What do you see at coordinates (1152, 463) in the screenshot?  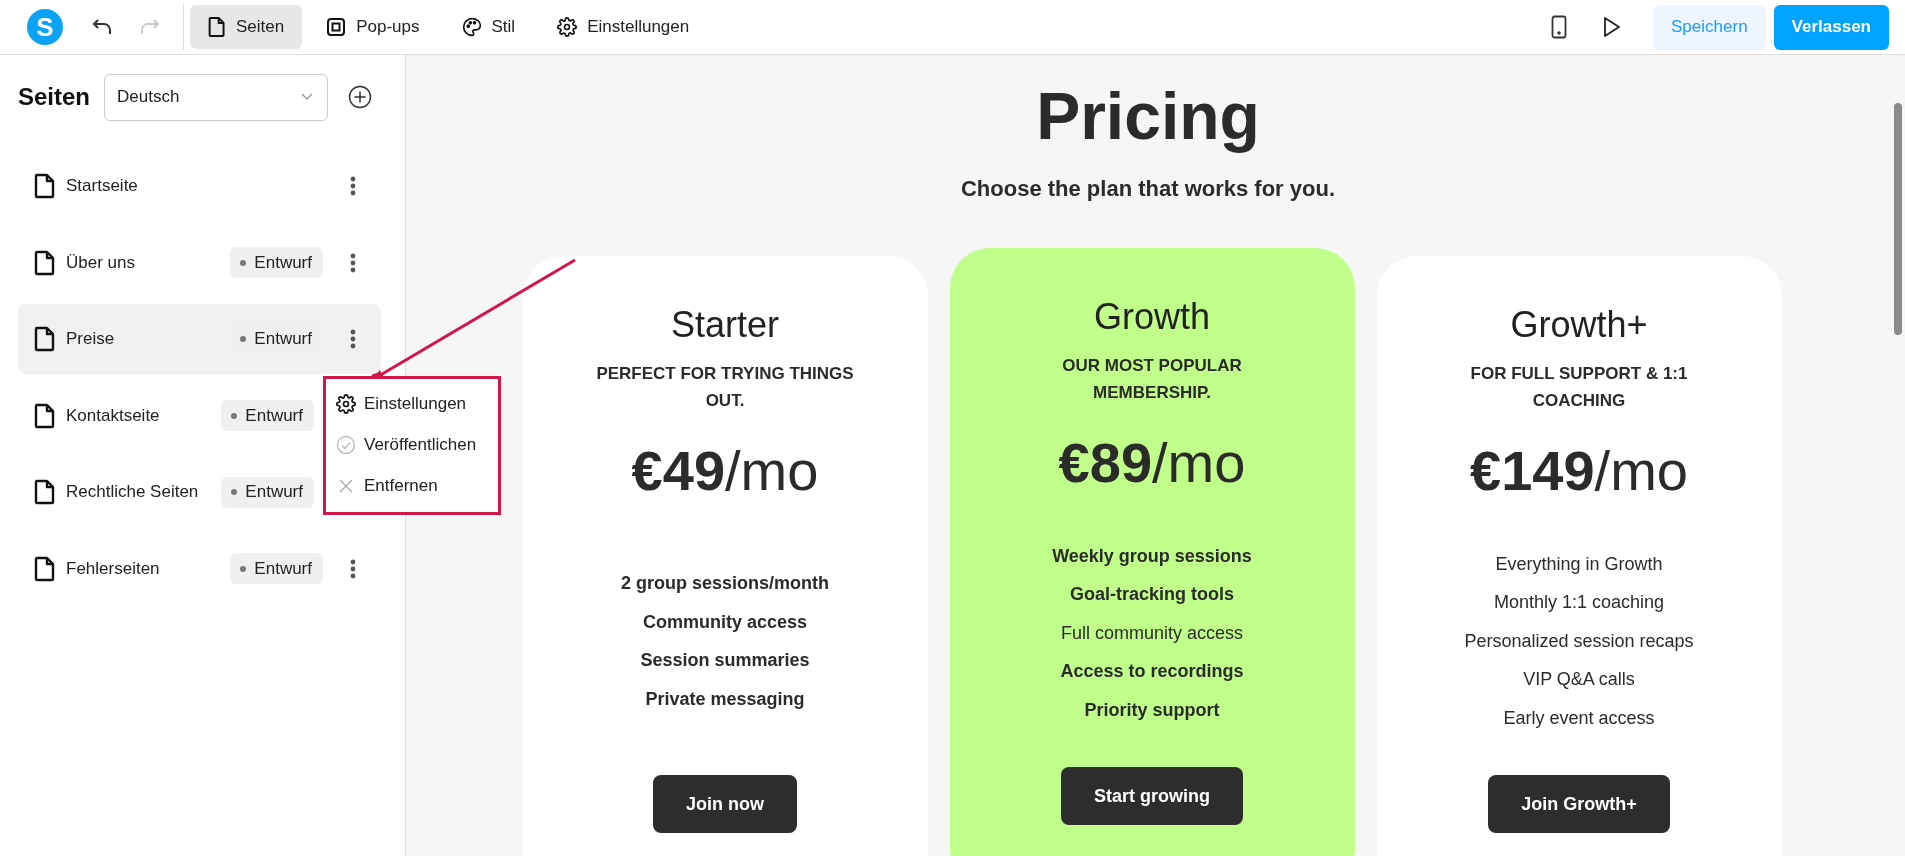 I see `plan-price: €89/mo` at bounding box center [1152, 463].